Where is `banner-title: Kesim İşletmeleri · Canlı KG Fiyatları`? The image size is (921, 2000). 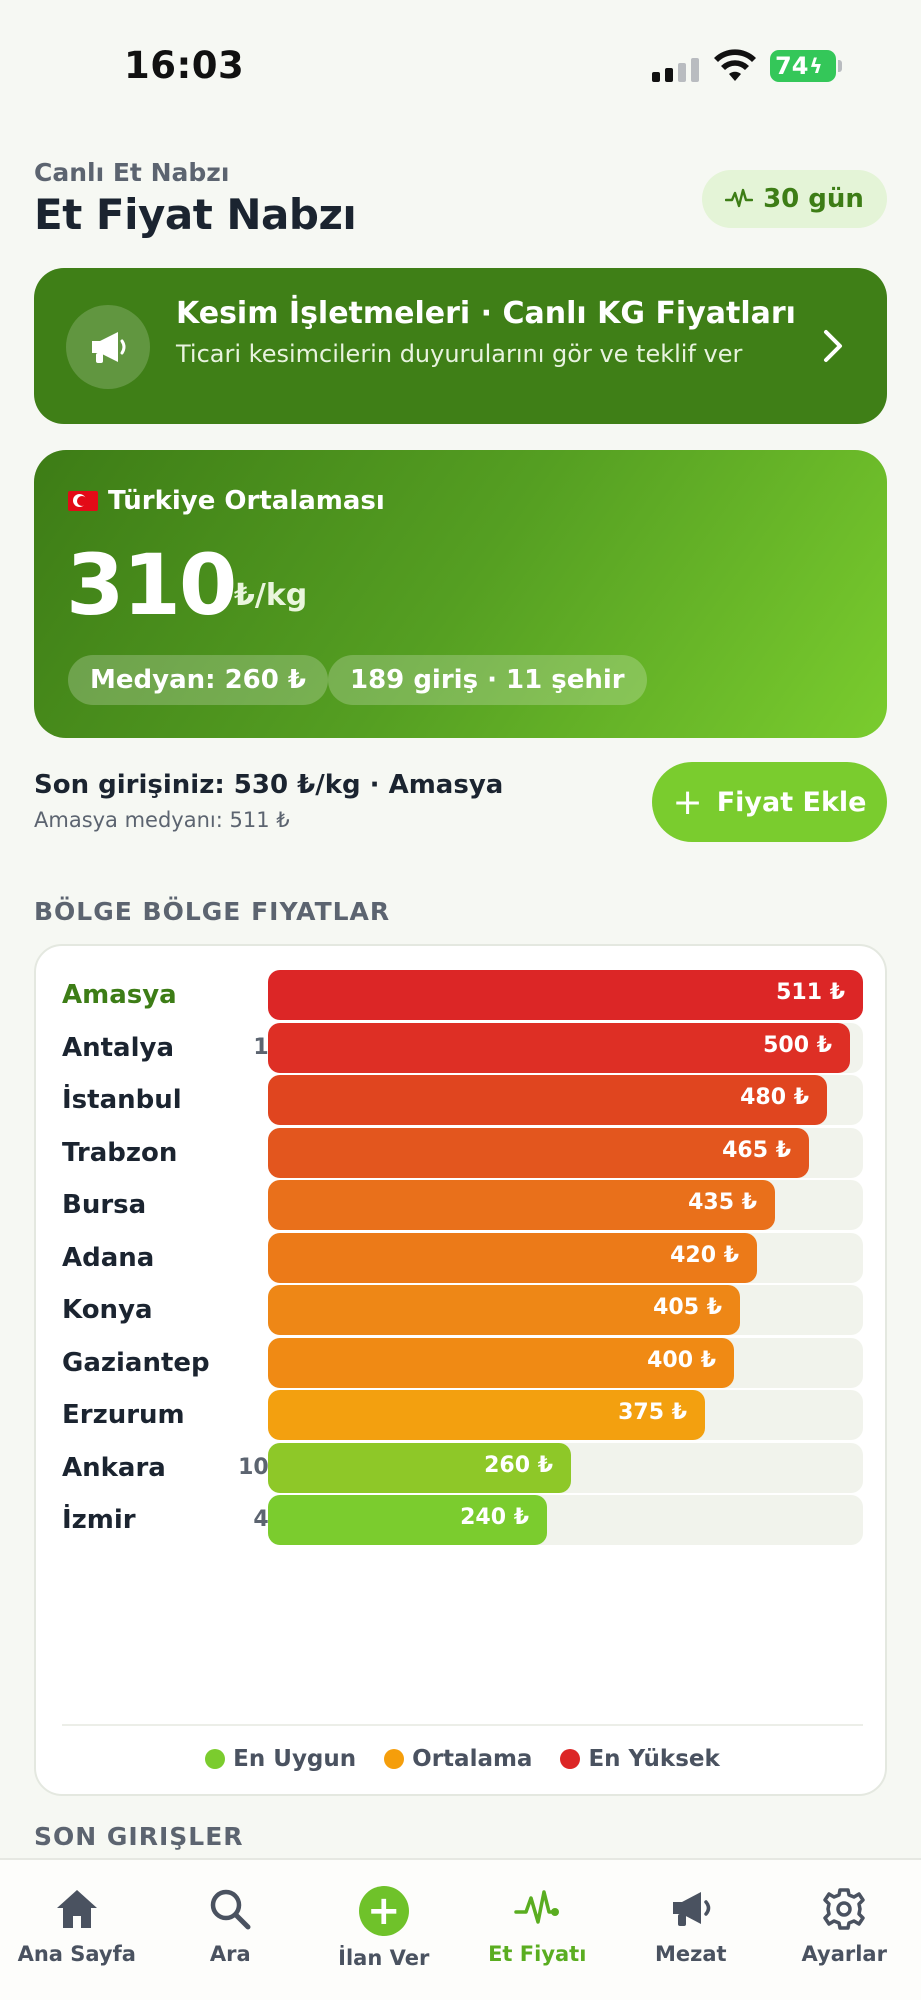 banner-title: Kesim İşletmeleri · Canlı KG Fiyatları is located at coordinates (486, 313).